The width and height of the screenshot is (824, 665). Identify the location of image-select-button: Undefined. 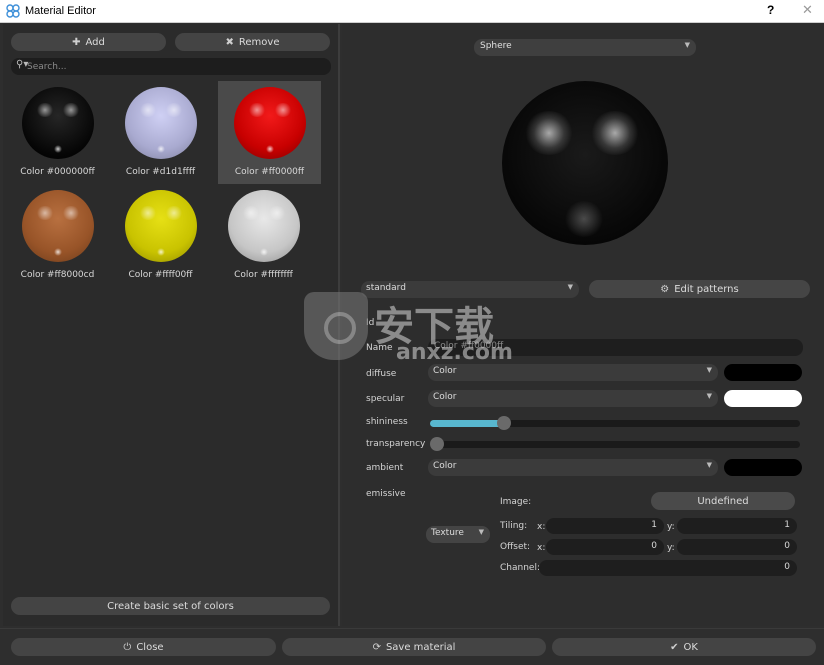
(723, 501).